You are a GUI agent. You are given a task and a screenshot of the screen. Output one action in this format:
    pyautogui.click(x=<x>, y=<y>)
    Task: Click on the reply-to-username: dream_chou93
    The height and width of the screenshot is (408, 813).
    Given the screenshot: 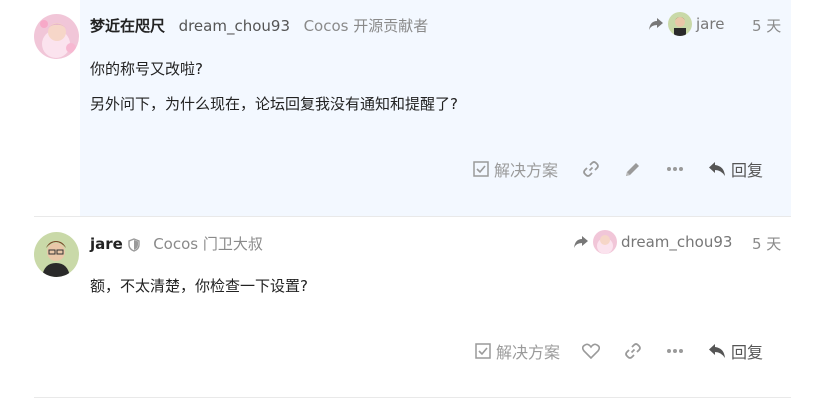 What is the action you would take?
    pyautogui.click(x=677, y=242)
    